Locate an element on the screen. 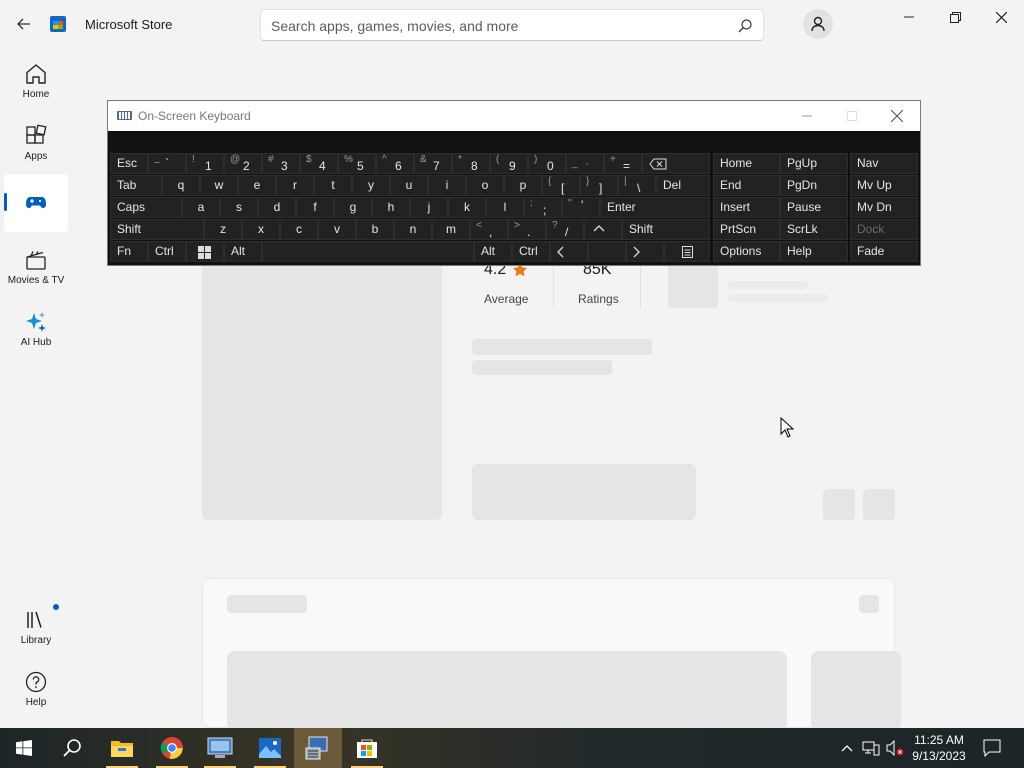 The height and width of the screenshot is (768, 1024). key-left-arrow is located at coordinates (569, 251).